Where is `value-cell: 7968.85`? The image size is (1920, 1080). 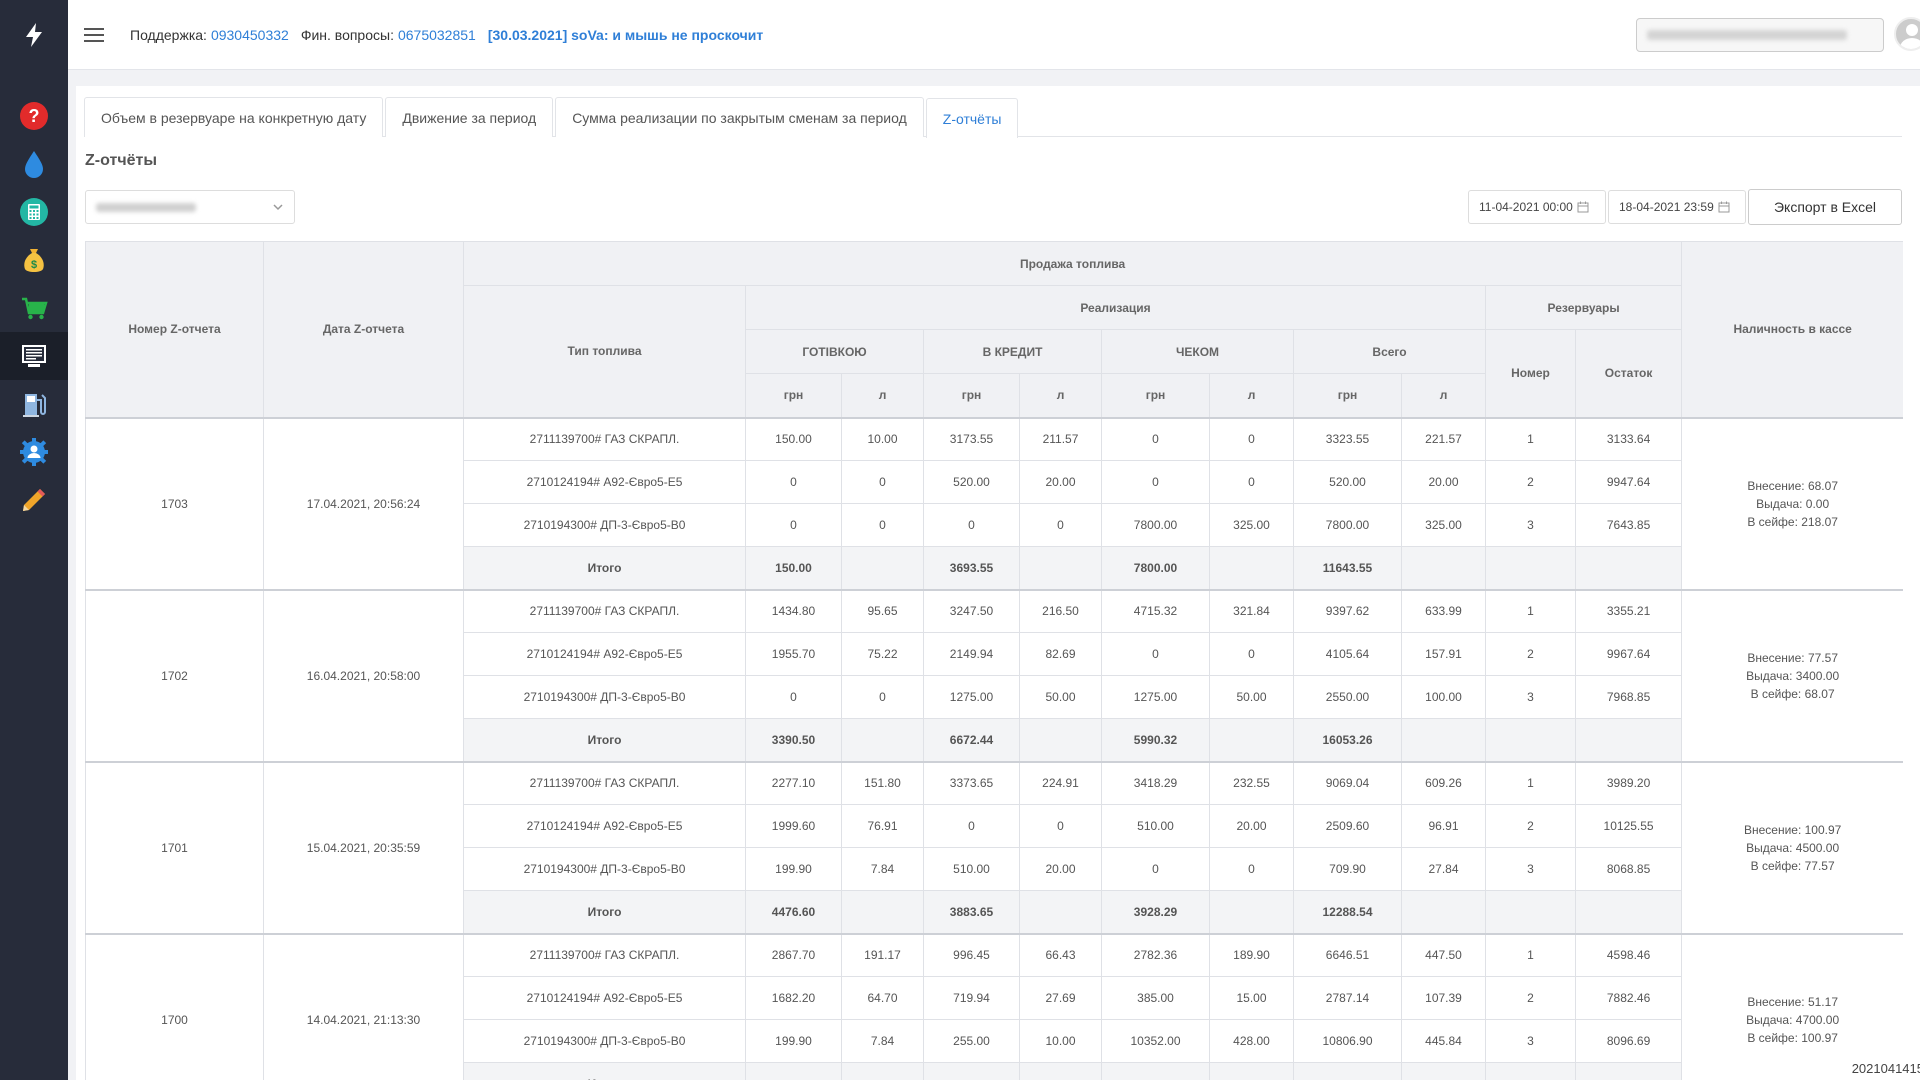 value-cell: 7968.85 is located at coordinates (1628, 697).